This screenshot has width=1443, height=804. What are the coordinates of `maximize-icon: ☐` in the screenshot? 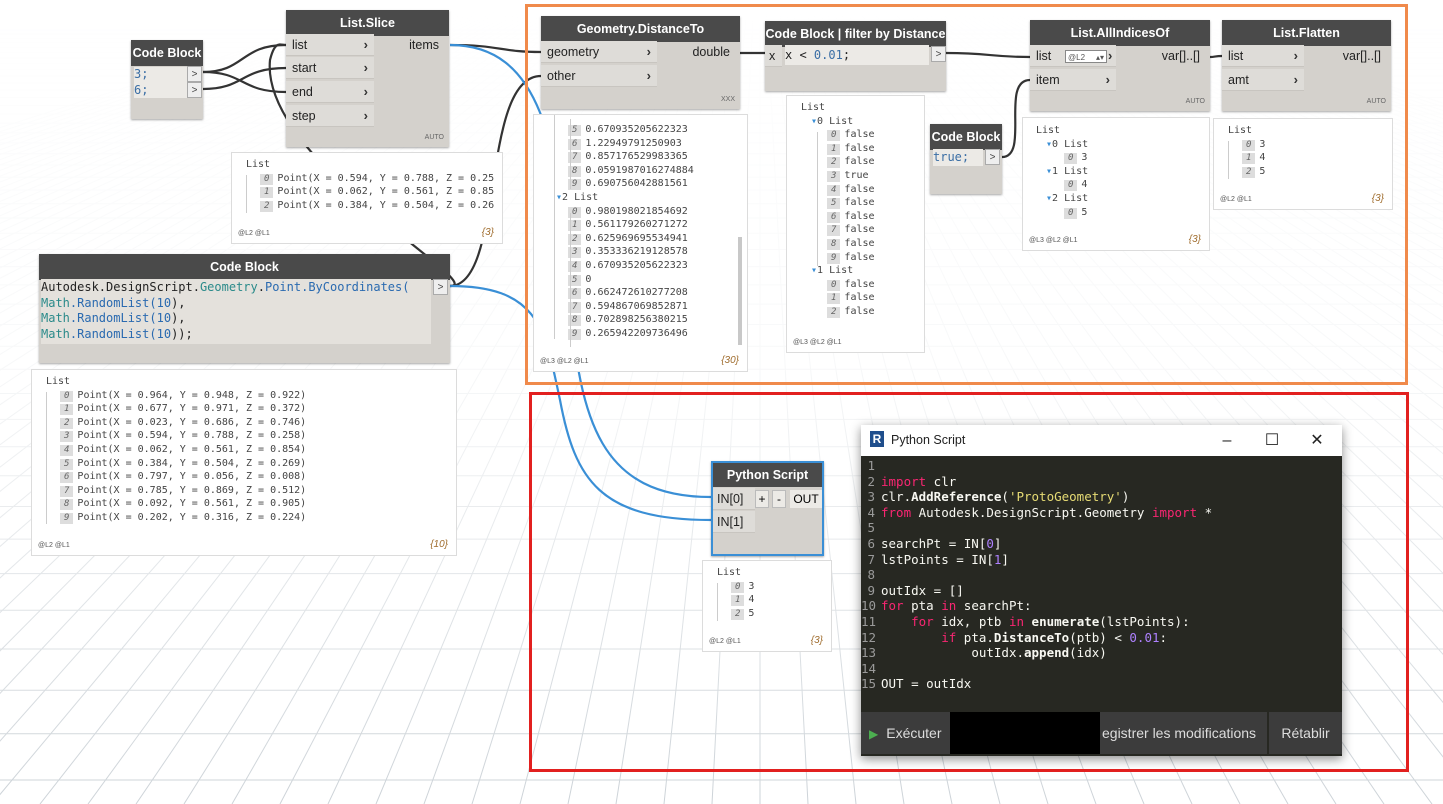 It's located at (1272, 440).